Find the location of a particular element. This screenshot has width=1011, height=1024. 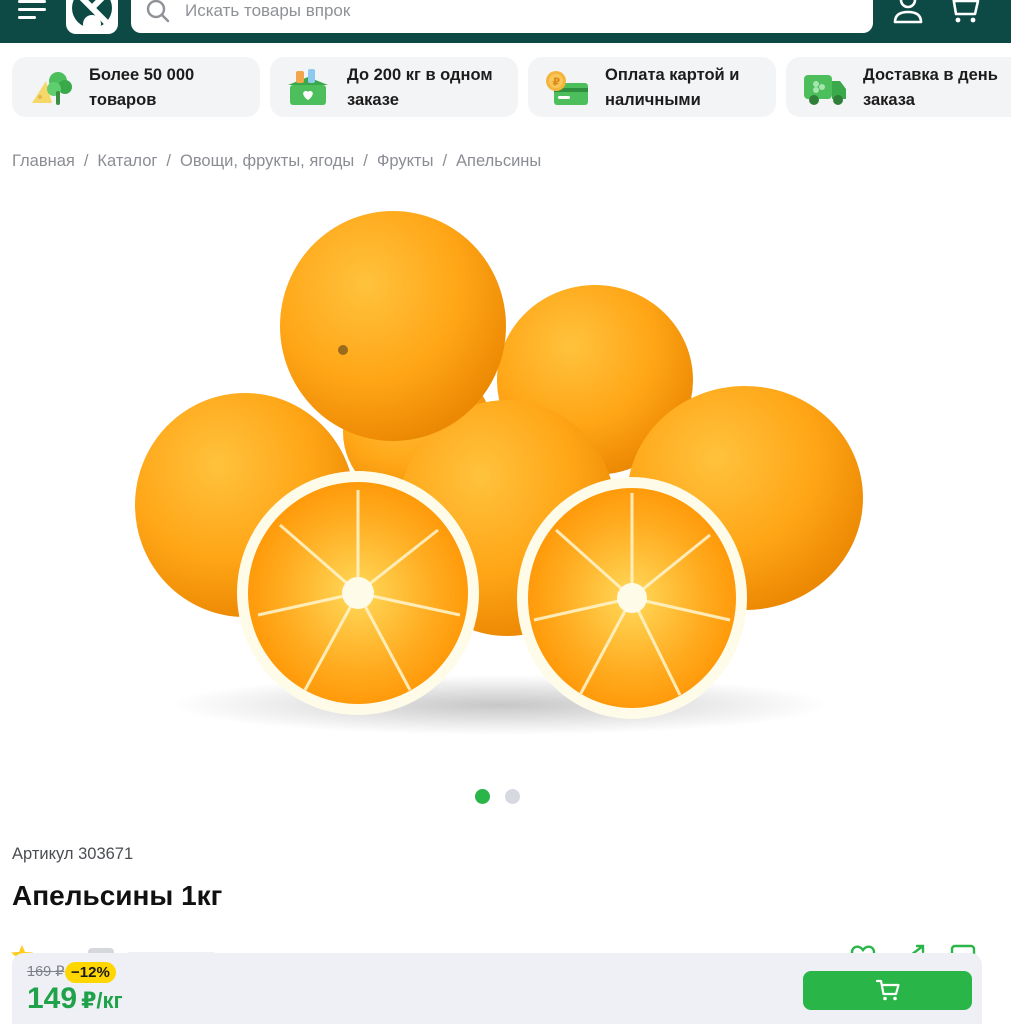

price-unit: ₽/кг is located at coordinates (102, 1000).